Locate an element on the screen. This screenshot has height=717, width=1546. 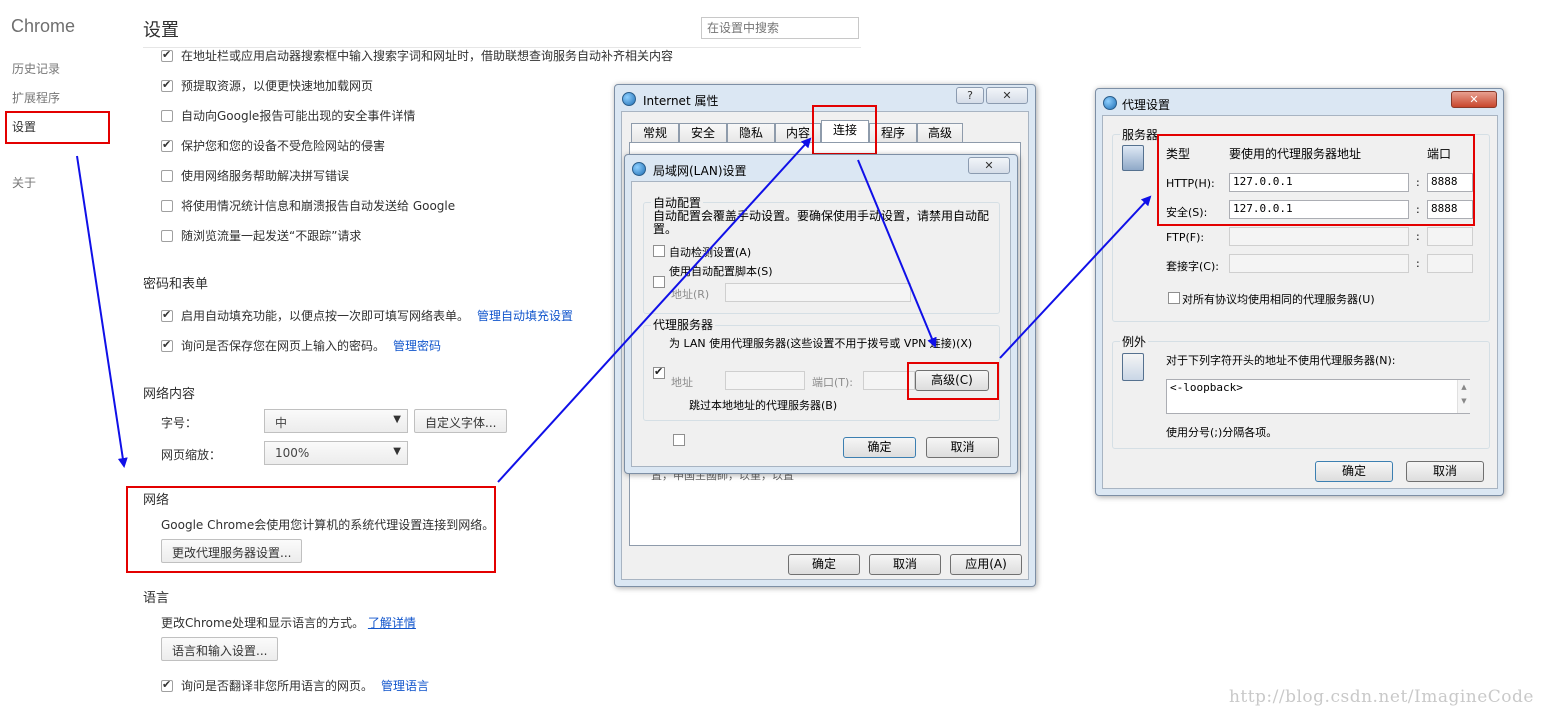
window-title: Internet 属性 is located at coordinates (681, 101).